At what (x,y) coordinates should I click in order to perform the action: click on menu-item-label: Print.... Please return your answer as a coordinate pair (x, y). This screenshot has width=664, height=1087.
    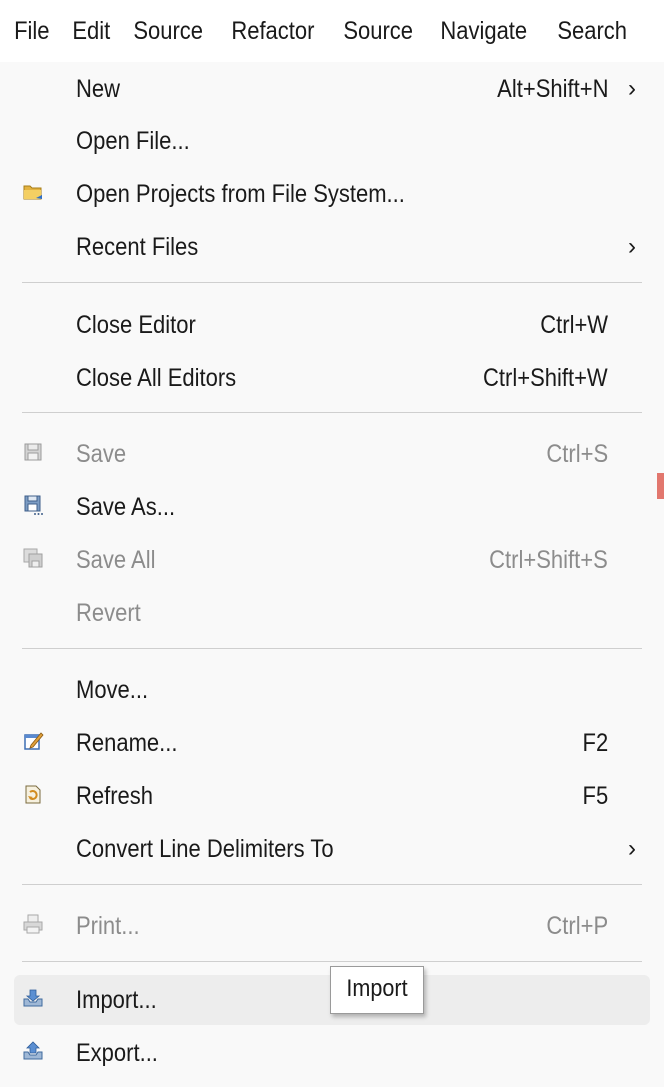
    Looking at the image, I should click on (108, 926).